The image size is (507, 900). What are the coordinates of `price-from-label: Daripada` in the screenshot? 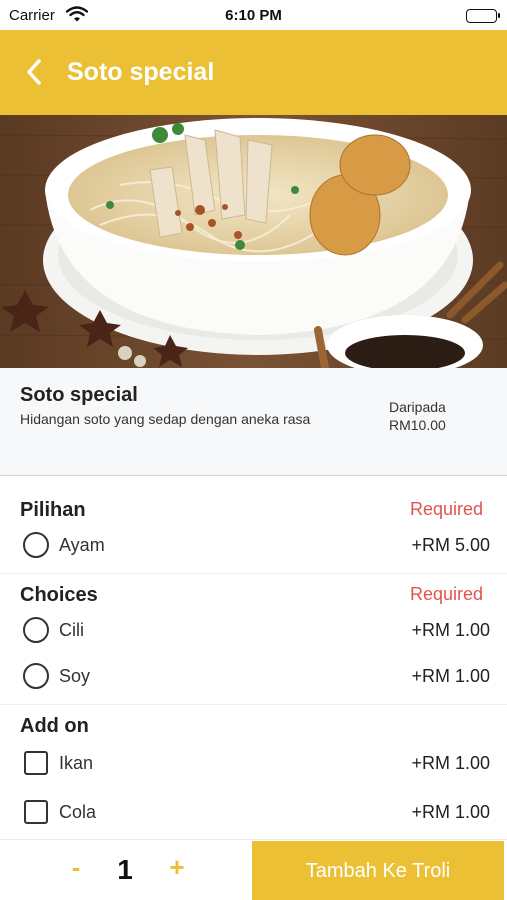 It's located at (417, 407).